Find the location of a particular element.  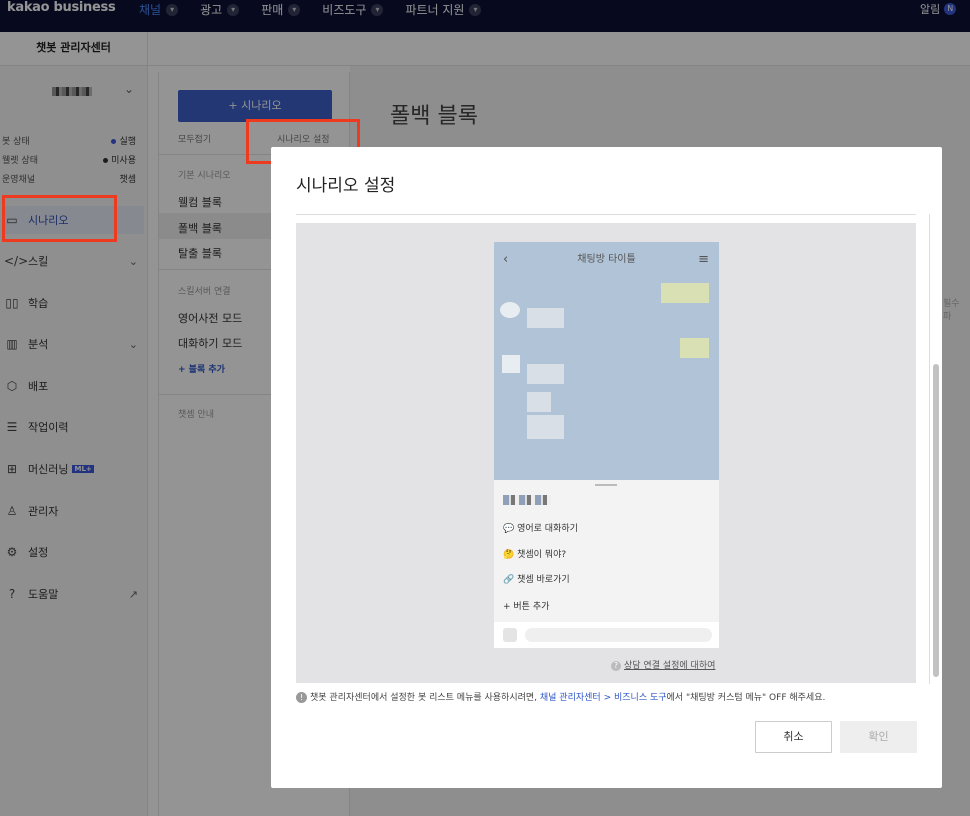

chat-input is located at coordinates (618, 635).